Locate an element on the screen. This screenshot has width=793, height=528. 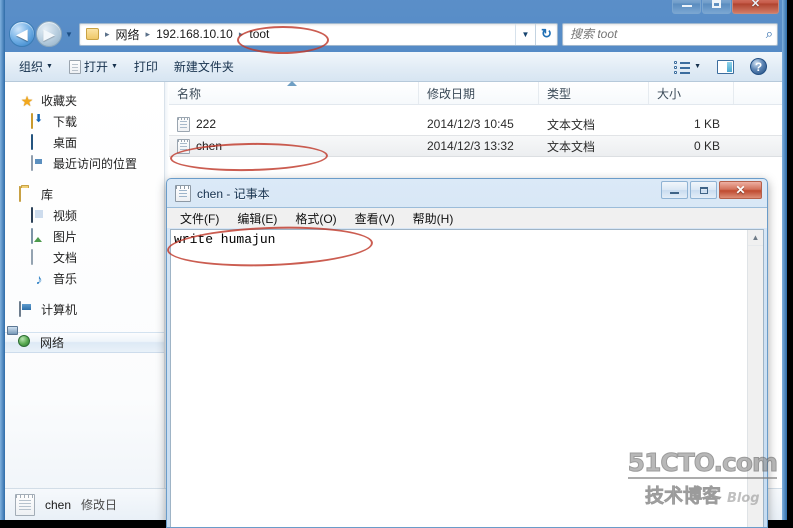
video-icon is located at coordinates (39, 215).